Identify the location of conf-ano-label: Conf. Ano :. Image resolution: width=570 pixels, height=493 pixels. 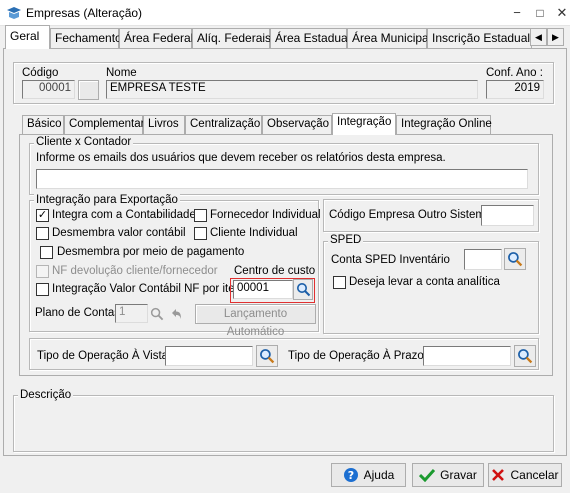
(514, 73).